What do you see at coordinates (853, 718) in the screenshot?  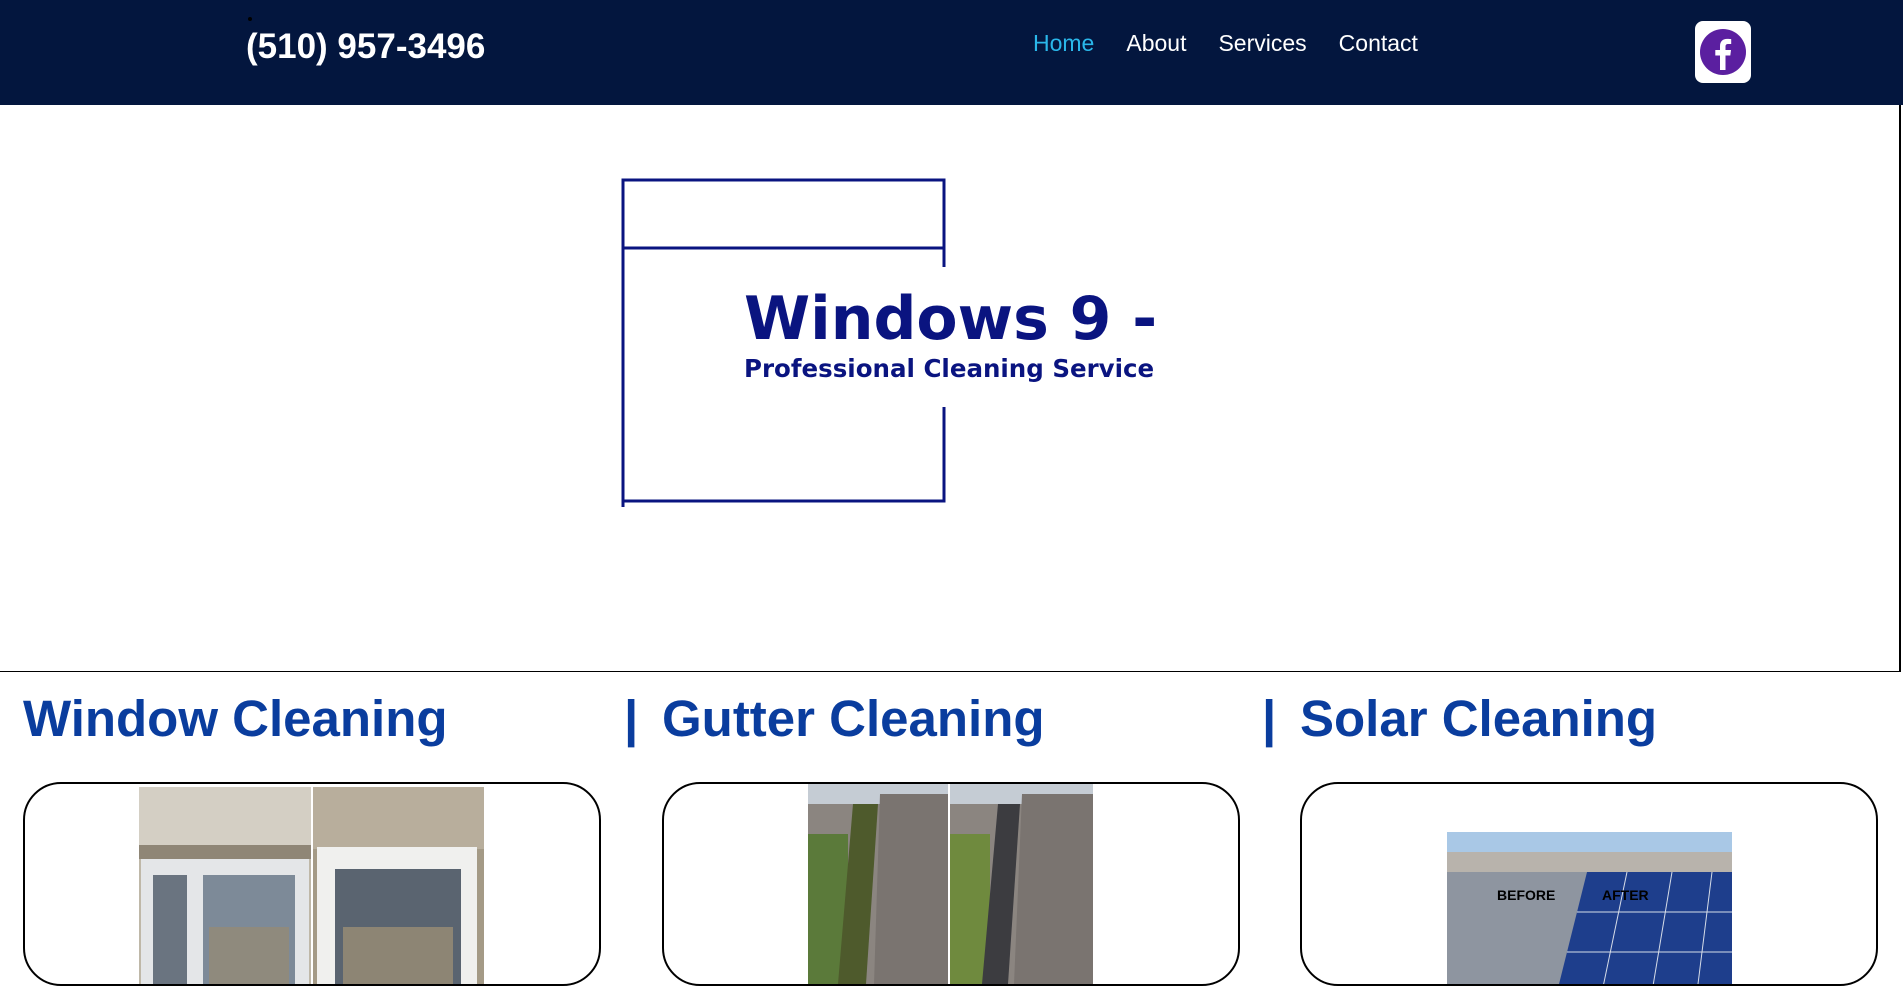 I see `gutter-cleaning-heading: Gutter Cleaning` at bounding box center [853, 718].